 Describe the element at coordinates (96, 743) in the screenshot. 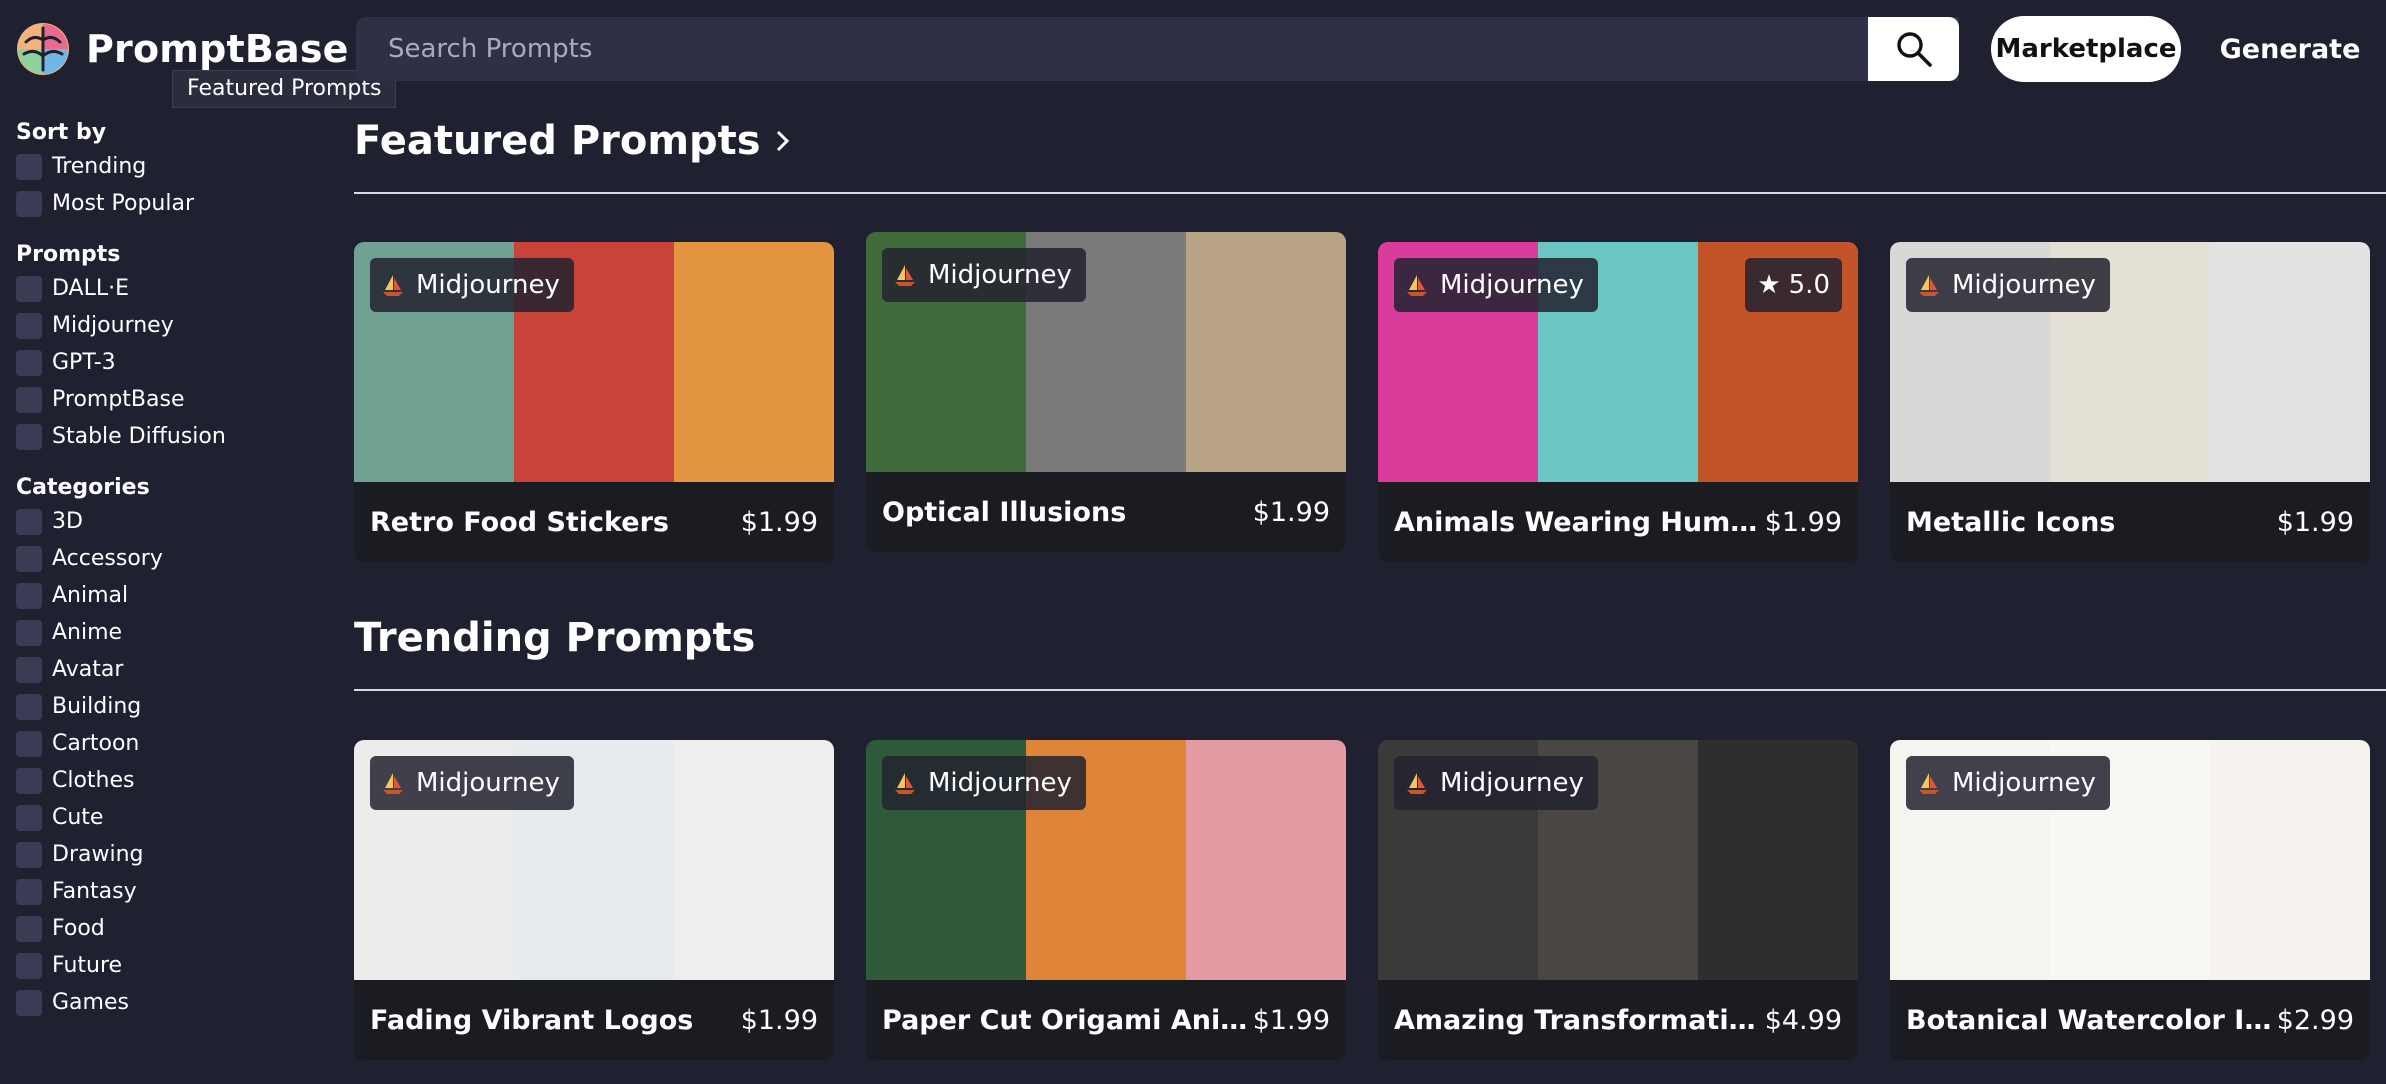

I see `filter-label: Cartoon` at that location.